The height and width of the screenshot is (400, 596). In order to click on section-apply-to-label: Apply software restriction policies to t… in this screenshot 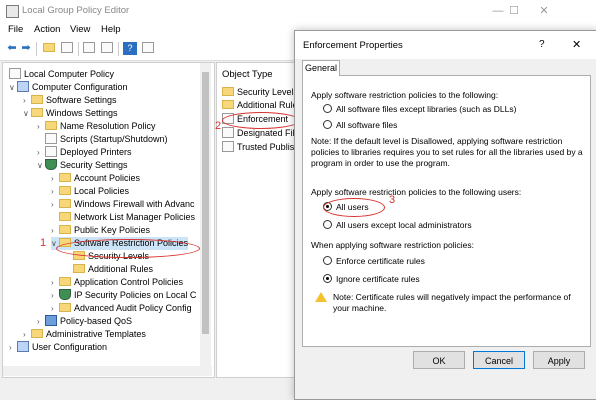, I will do `click(405, 95)`.